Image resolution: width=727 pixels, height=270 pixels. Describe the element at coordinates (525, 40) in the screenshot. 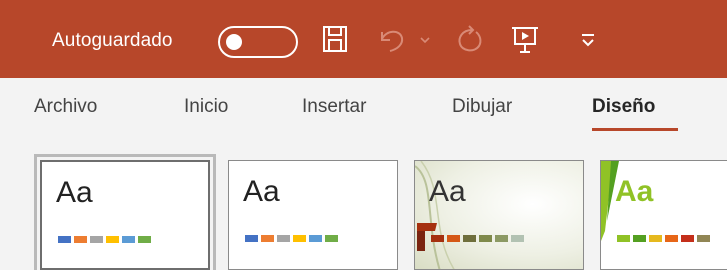

I see `present-from-beginning-icon` at that location.